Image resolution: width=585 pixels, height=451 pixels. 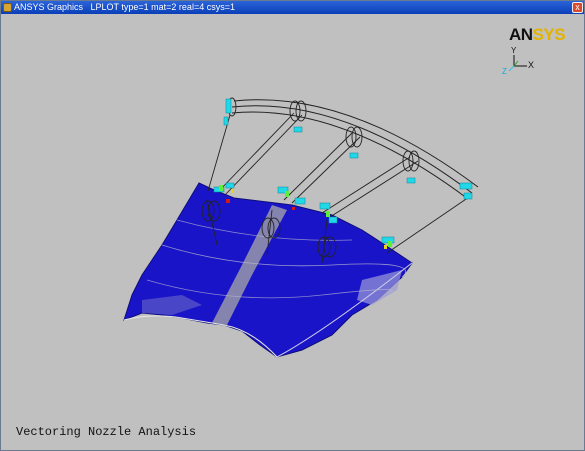 I want to click on plot-caption: Vectoring Nozzle Analysis, so click(x=106, y=432).